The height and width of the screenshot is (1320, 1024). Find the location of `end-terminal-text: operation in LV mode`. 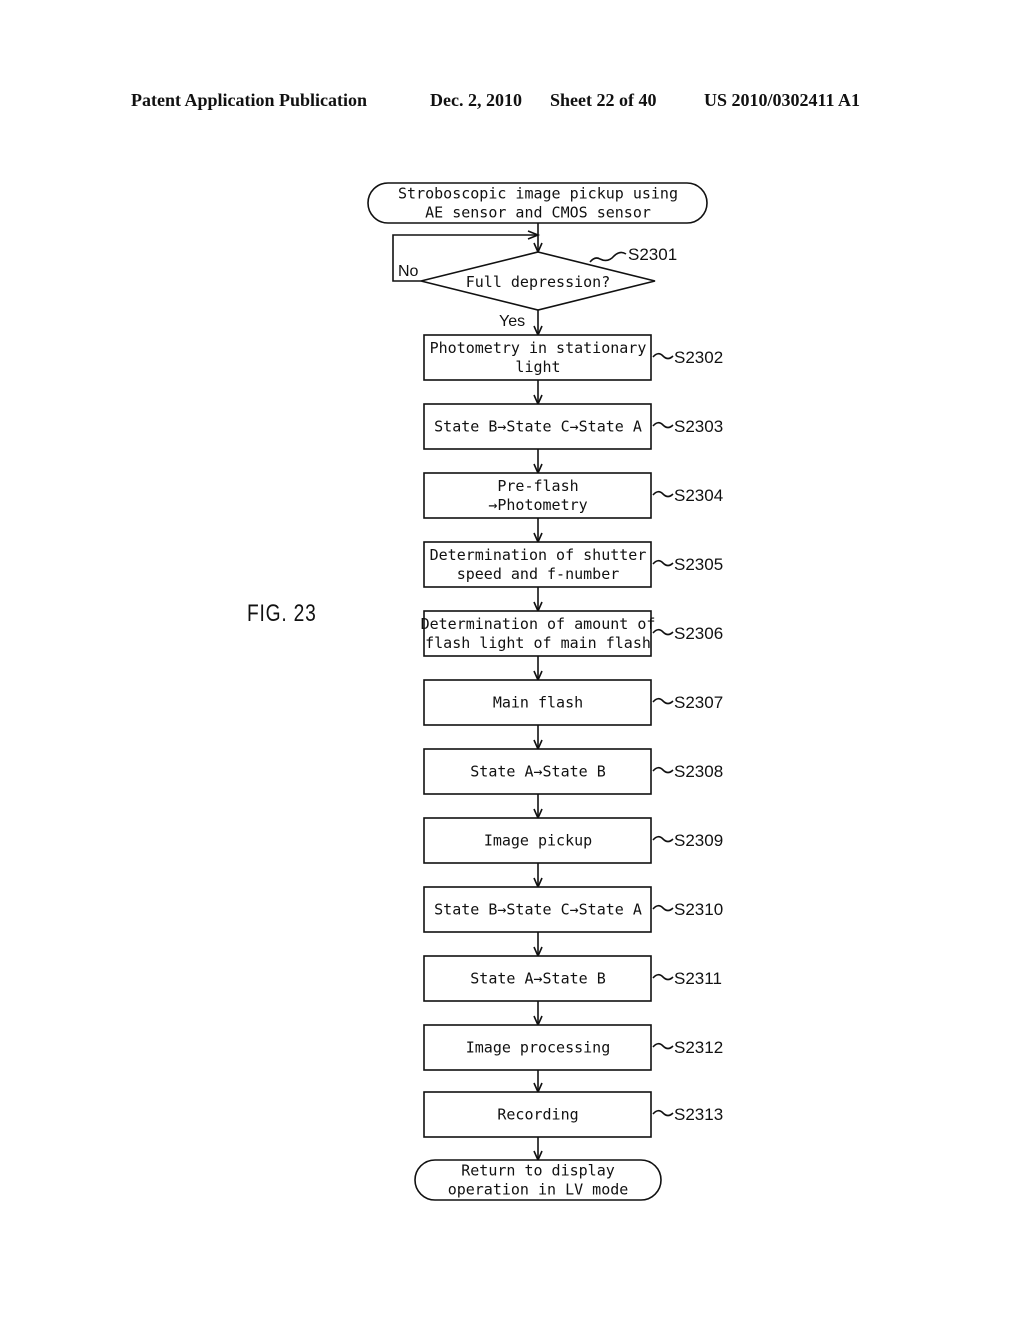

end-terminal-text: operation in LV mode is located at coordinates (538, 1190).